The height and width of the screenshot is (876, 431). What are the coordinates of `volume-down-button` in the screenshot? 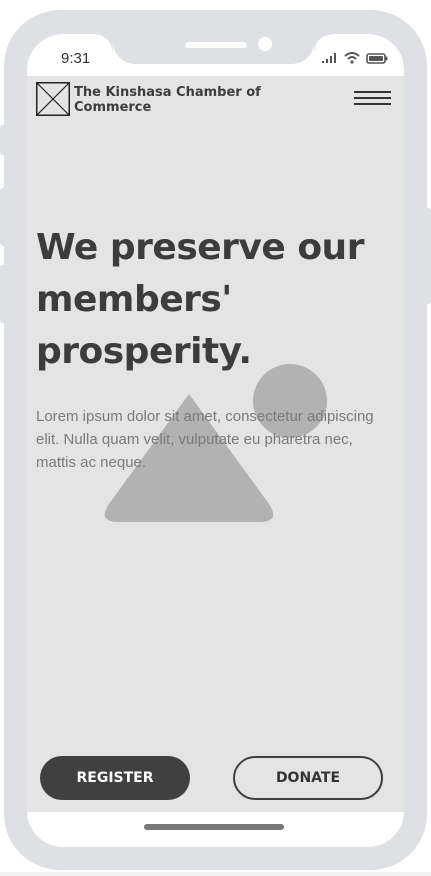 It's located at (3, 294).